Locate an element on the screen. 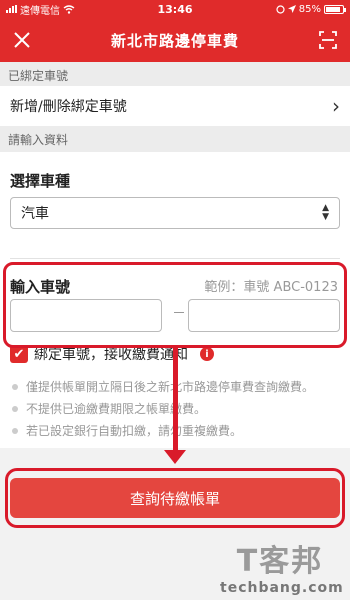 This screenshot has width=350, height=600. battery-icon is located at coordinates (335, 9).